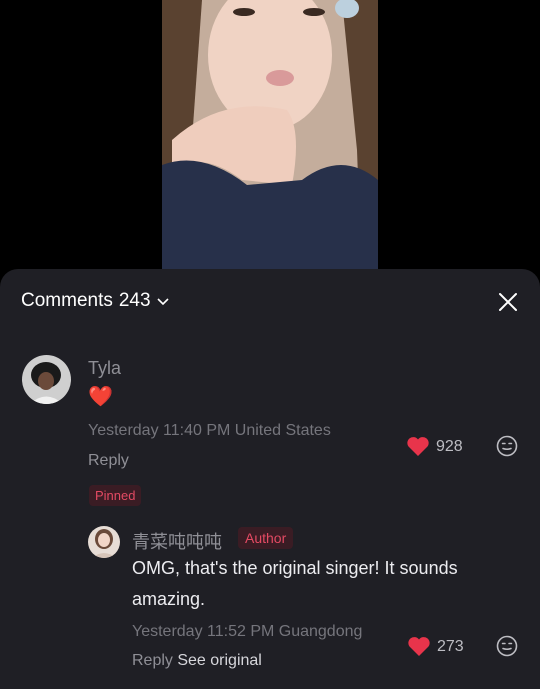 This screenshot has height=689, width=540. What do you see at coordinates (100, 397) in the screenshot?
I see `comment-text: ❤️` at bounding box center [100, 397].